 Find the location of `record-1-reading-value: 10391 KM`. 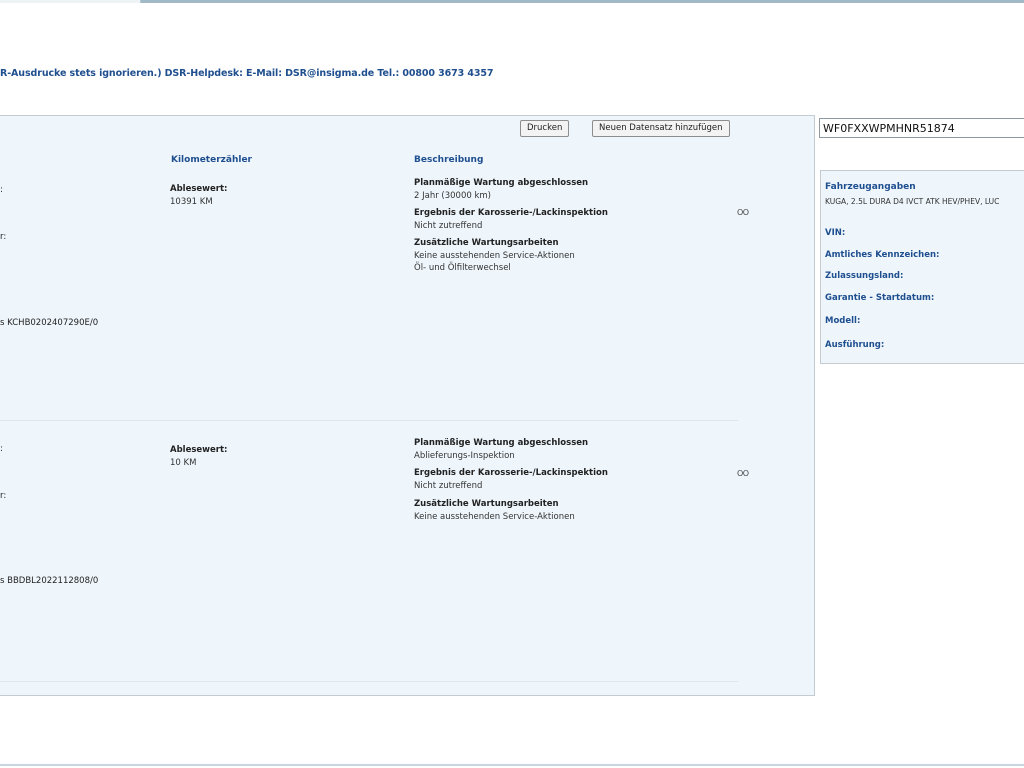

record-1-reading-value: 10391 KM is located at coordinates (191, 202).